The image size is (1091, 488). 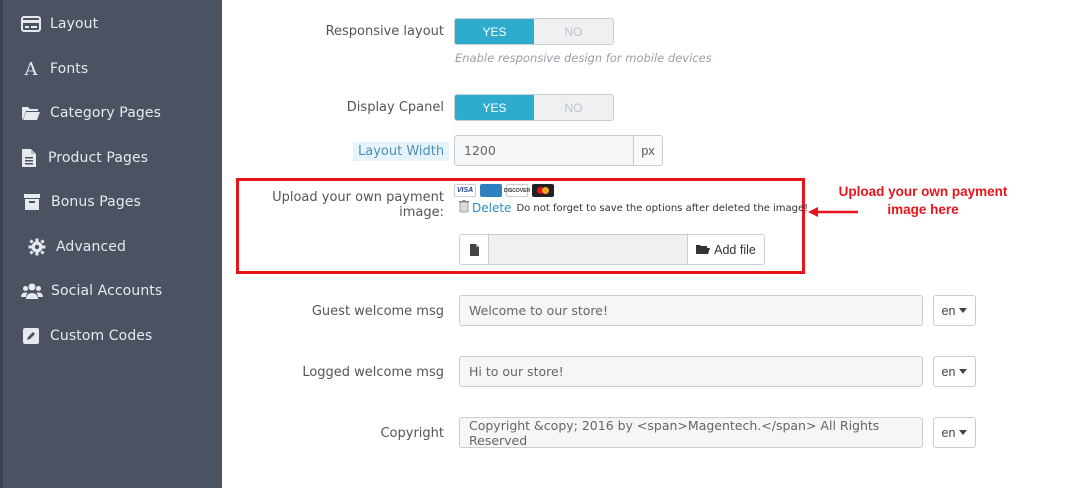 I want to click on edit-icon, so click(x=31, y=336).